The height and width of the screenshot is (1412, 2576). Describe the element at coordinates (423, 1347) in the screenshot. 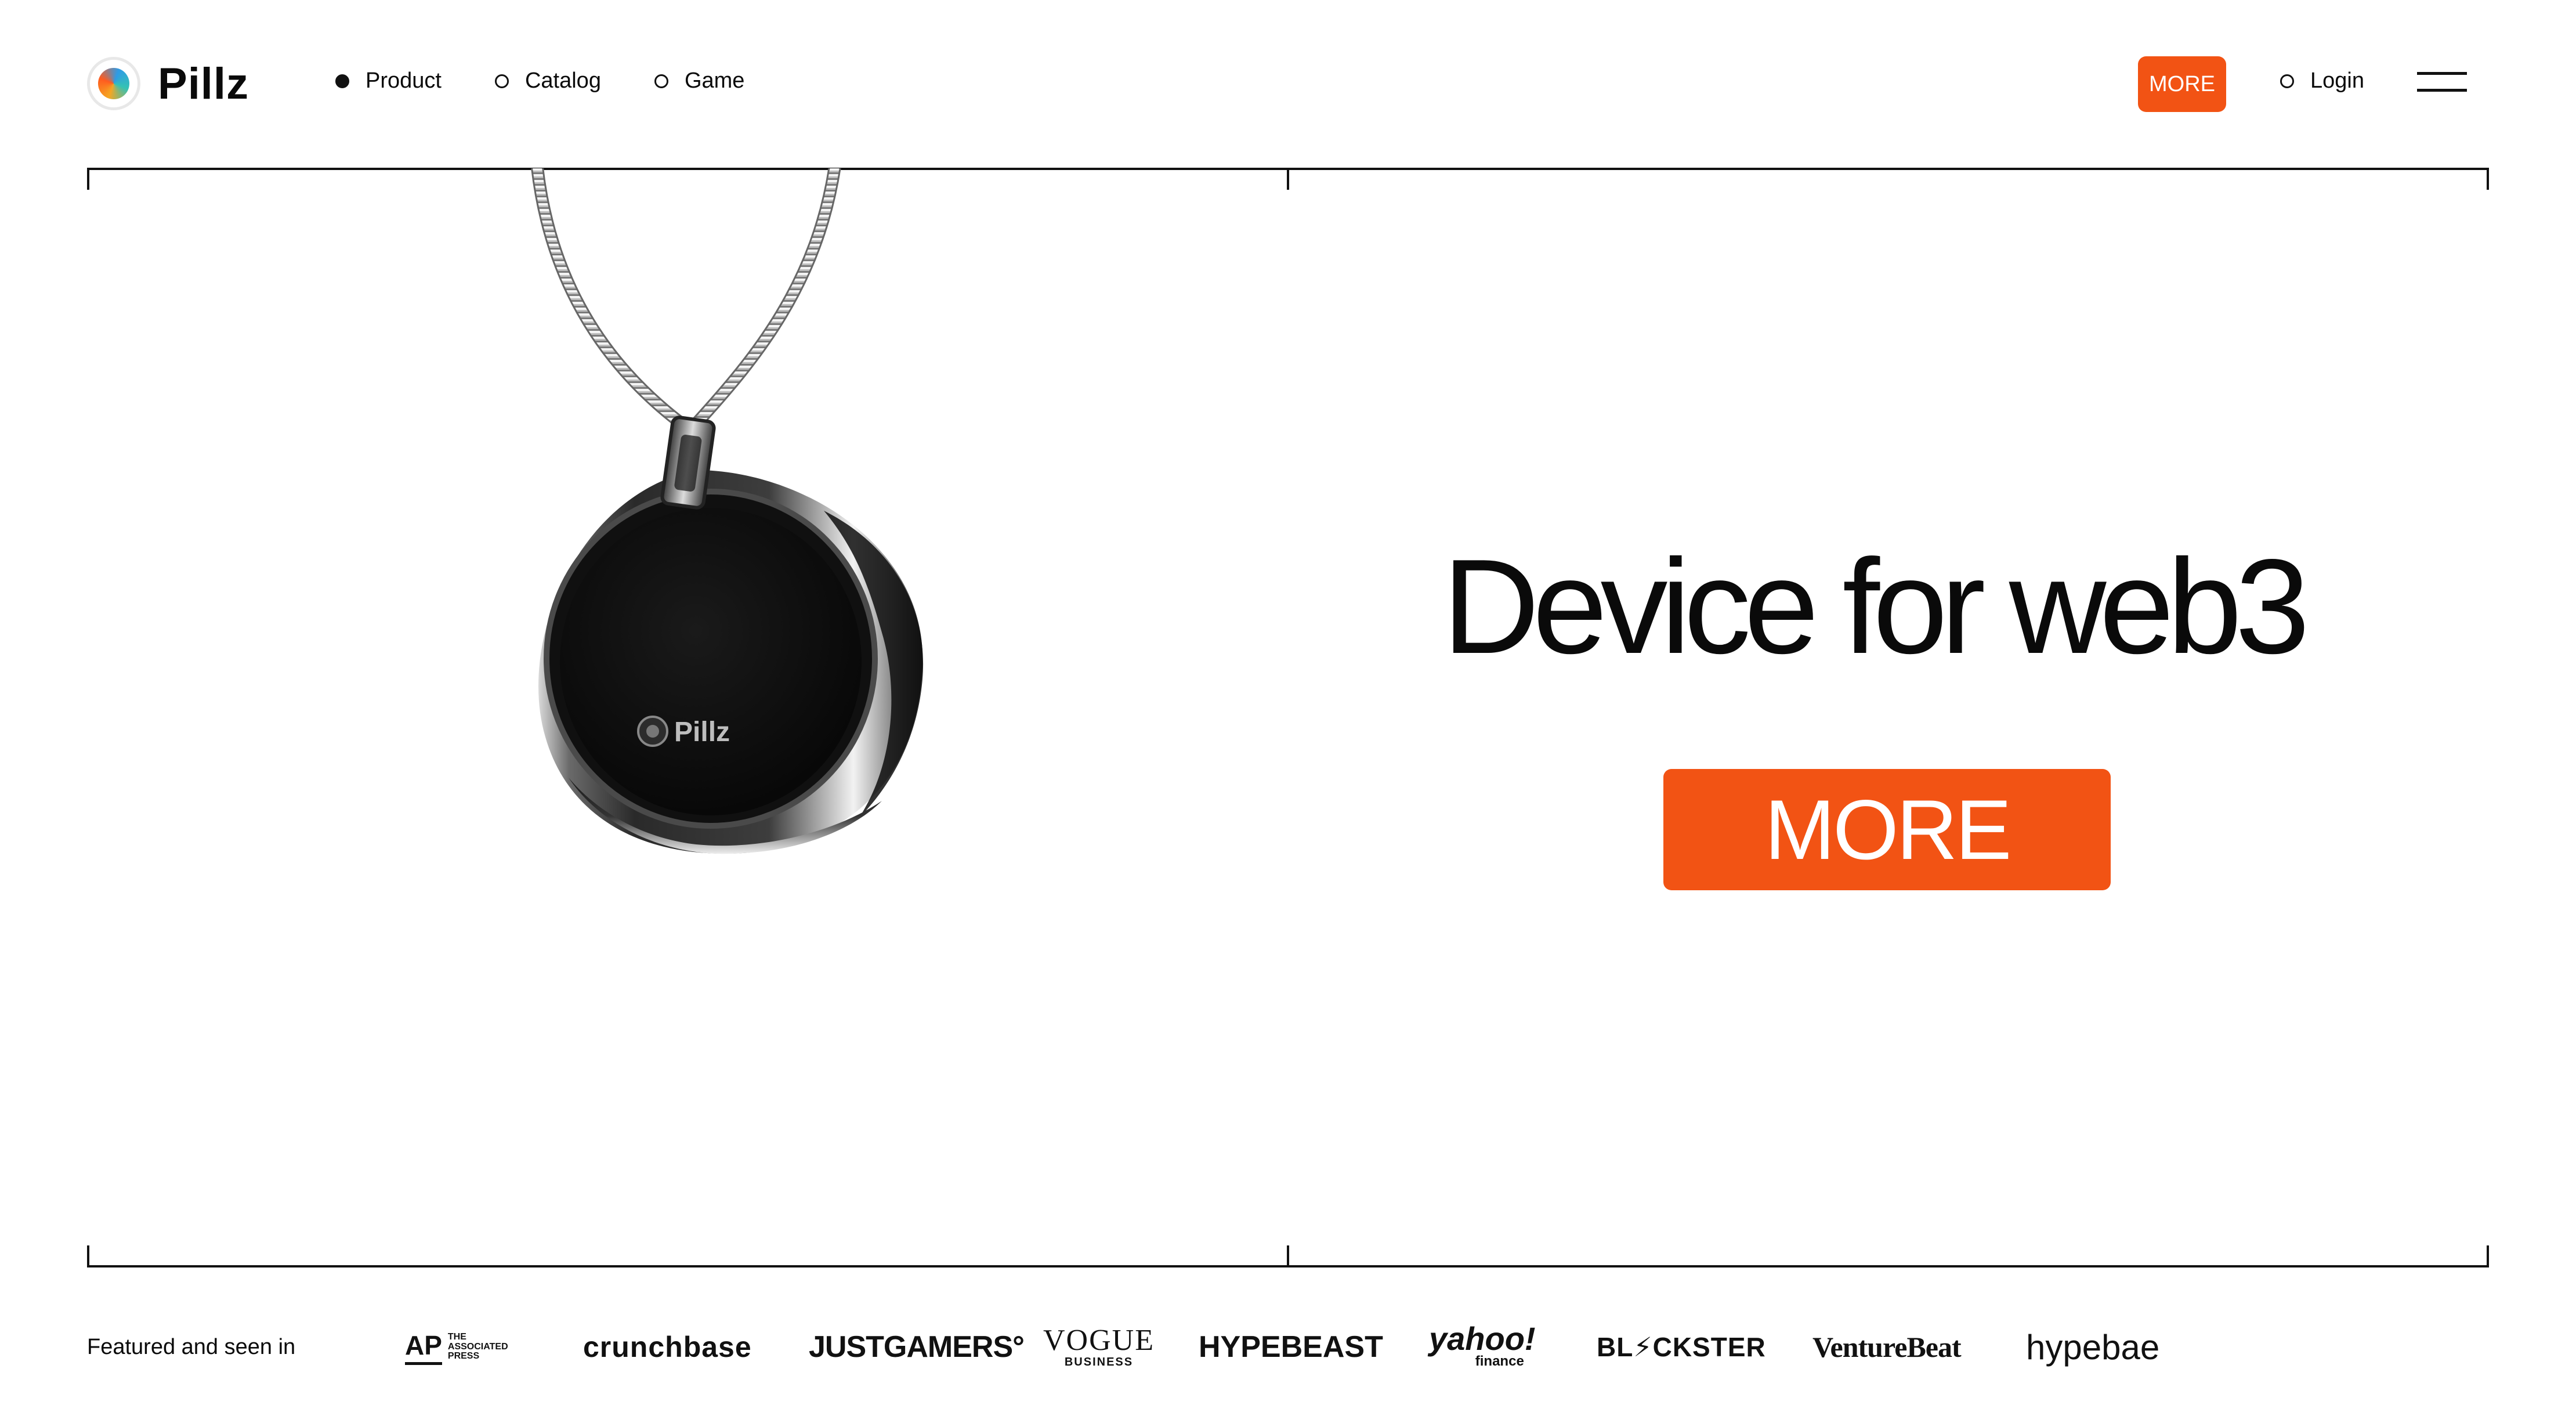

I see `ap-logo-text: AP` at that location.